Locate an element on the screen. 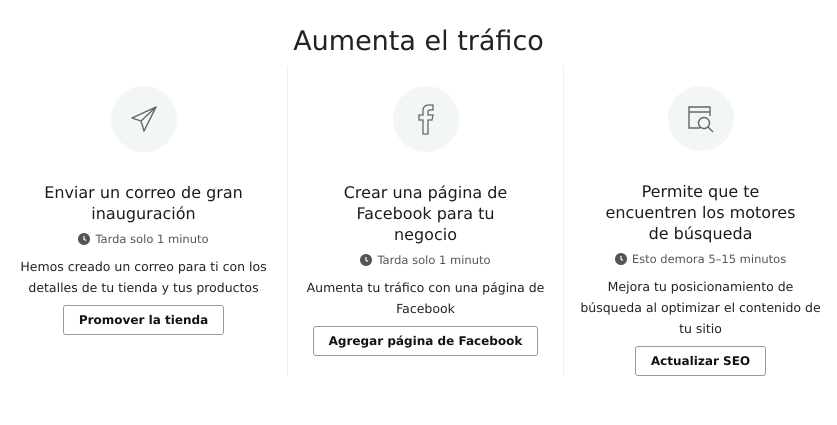  card-title: Crear una página de Facebook para tu negocio is located at coordinates (425, 213).